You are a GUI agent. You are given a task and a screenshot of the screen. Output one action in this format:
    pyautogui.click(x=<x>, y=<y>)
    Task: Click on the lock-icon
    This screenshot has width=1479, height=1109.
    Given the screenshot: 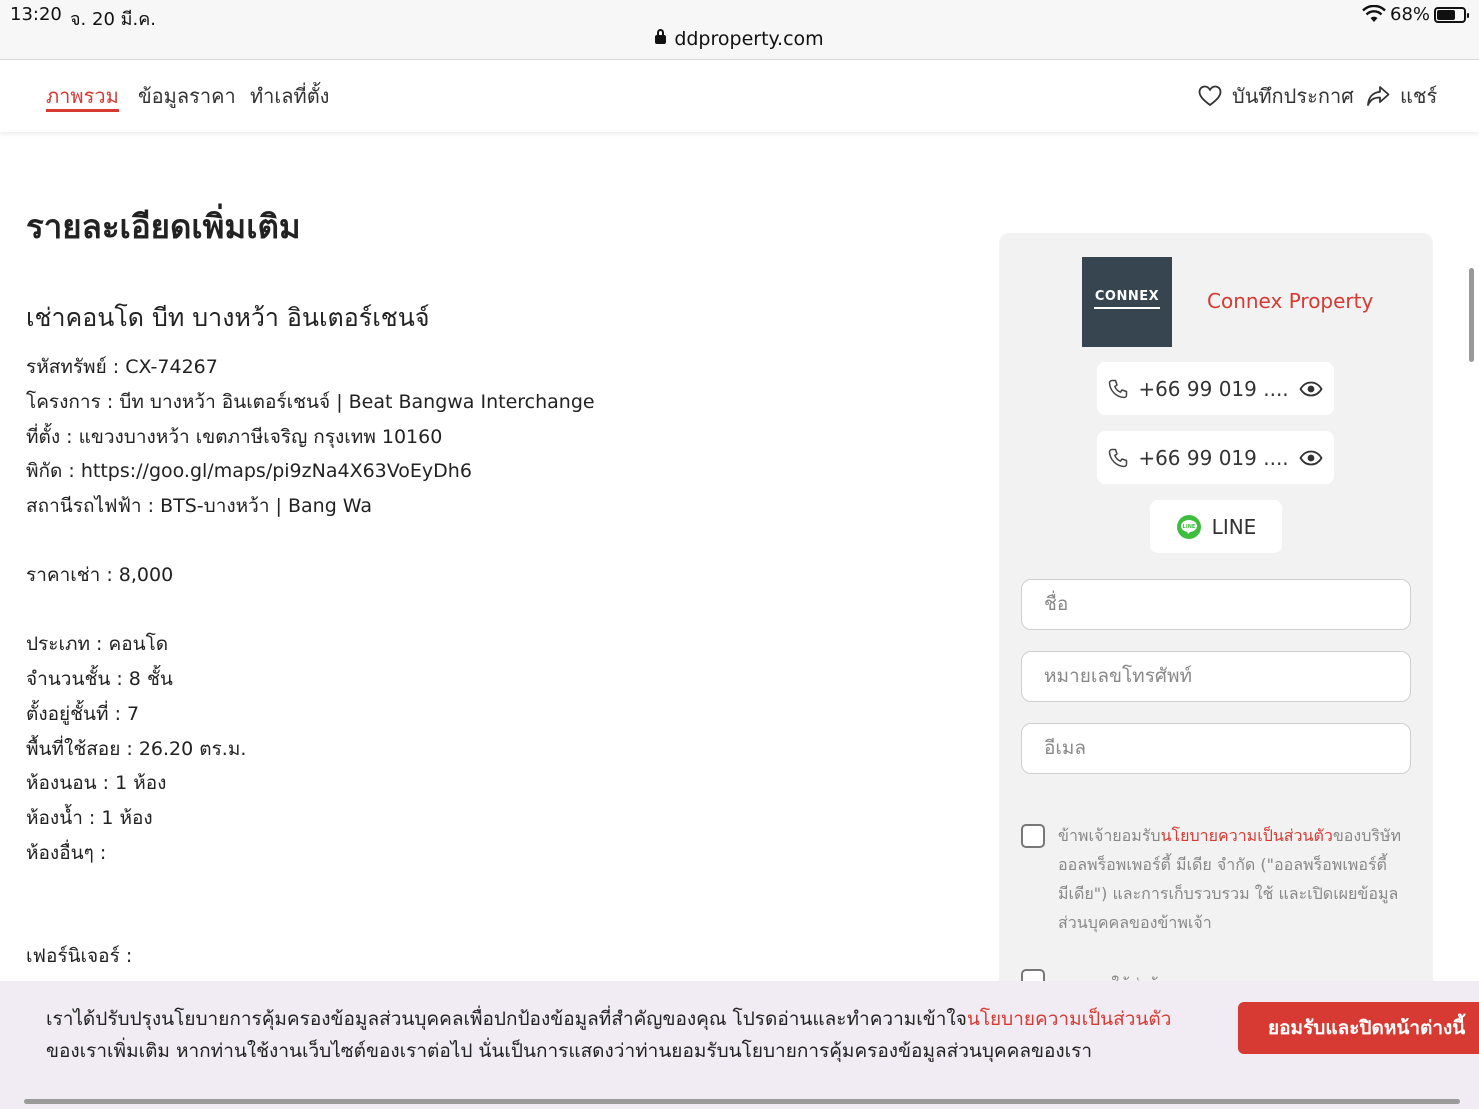 What is the action you would take?
    pyautogui.click(x=661, y=36)
    